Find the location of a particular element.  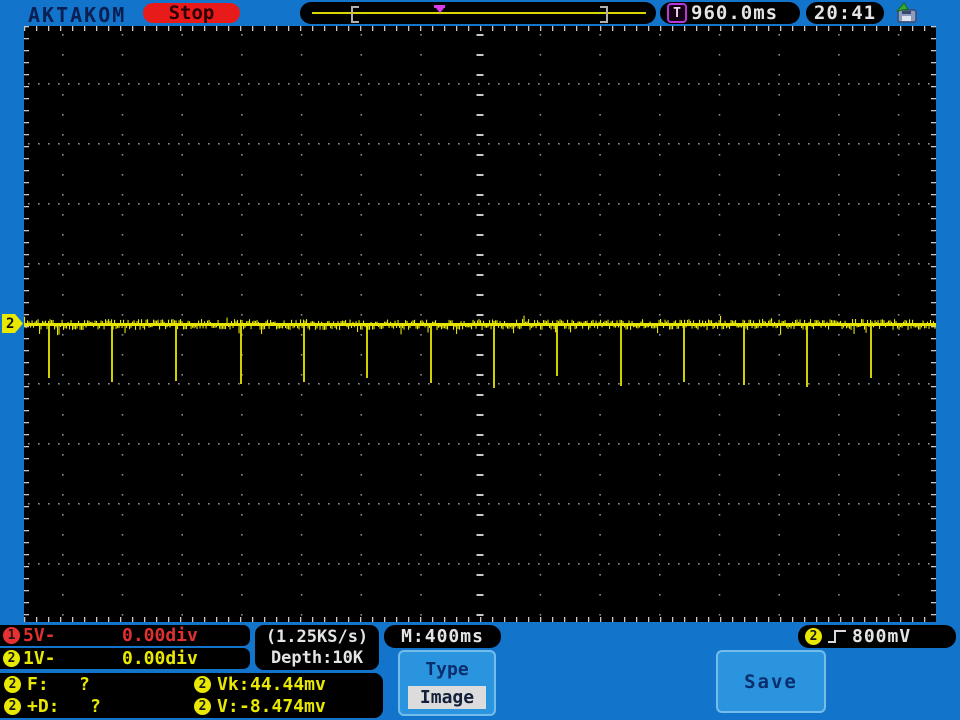

channel2-readout: 2 1V- 0.00div is located at coordinates (125, 658).